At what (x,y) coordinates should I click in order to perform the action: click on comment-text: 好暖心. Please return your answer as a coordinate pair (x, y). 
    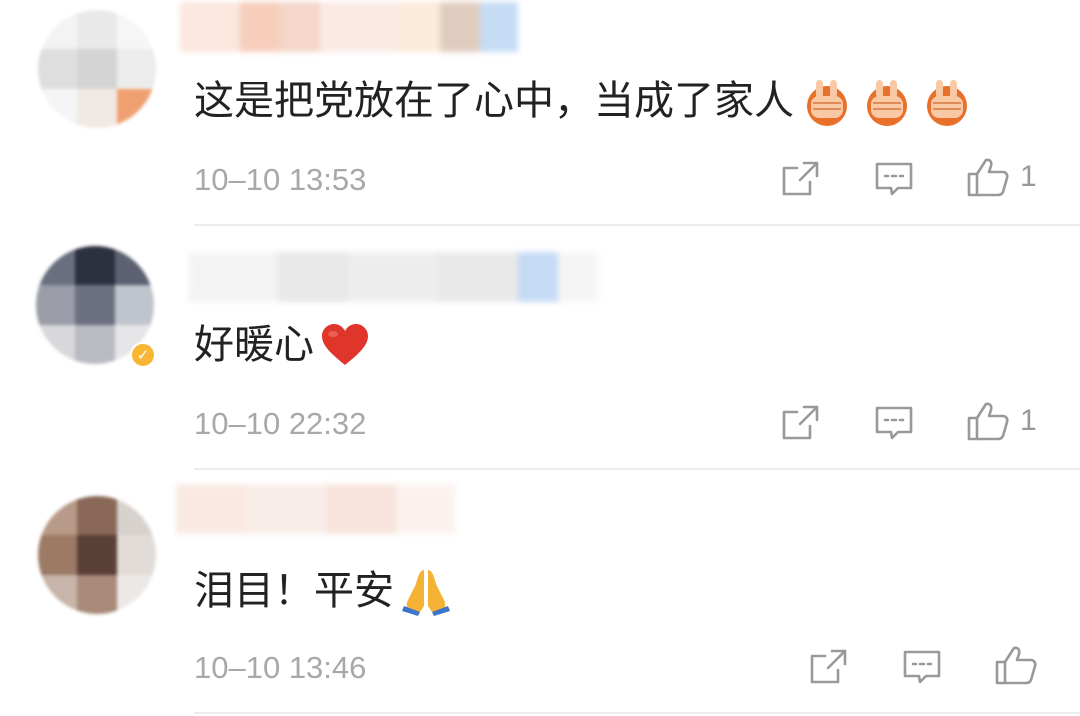
    Looking at the image, I should click on (282, 345).